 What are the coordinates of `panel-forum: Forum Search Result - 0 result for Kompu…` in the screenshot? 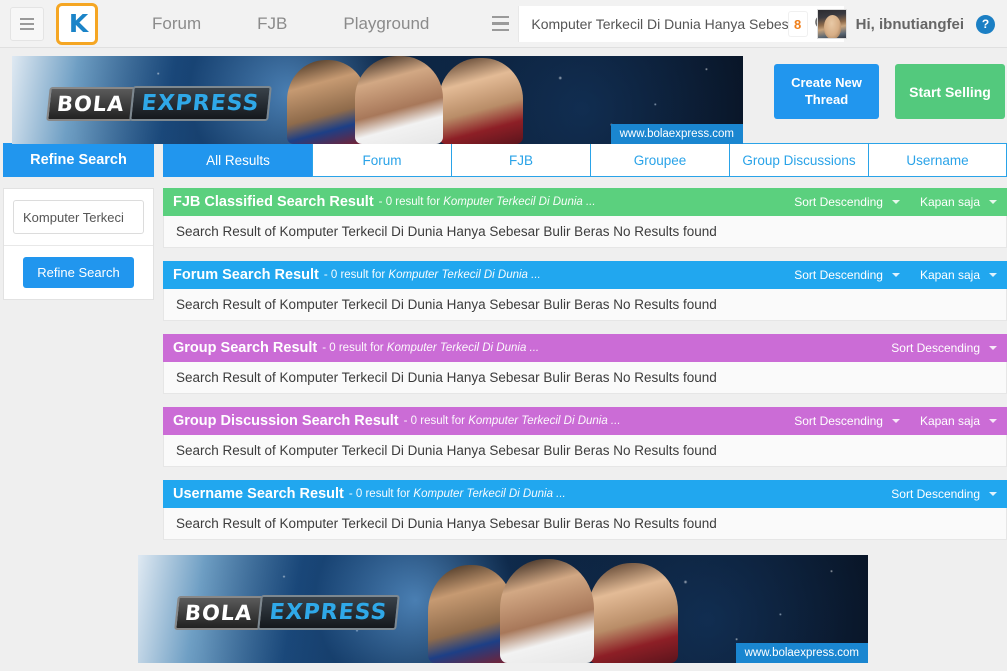 It's located at (585, 291).